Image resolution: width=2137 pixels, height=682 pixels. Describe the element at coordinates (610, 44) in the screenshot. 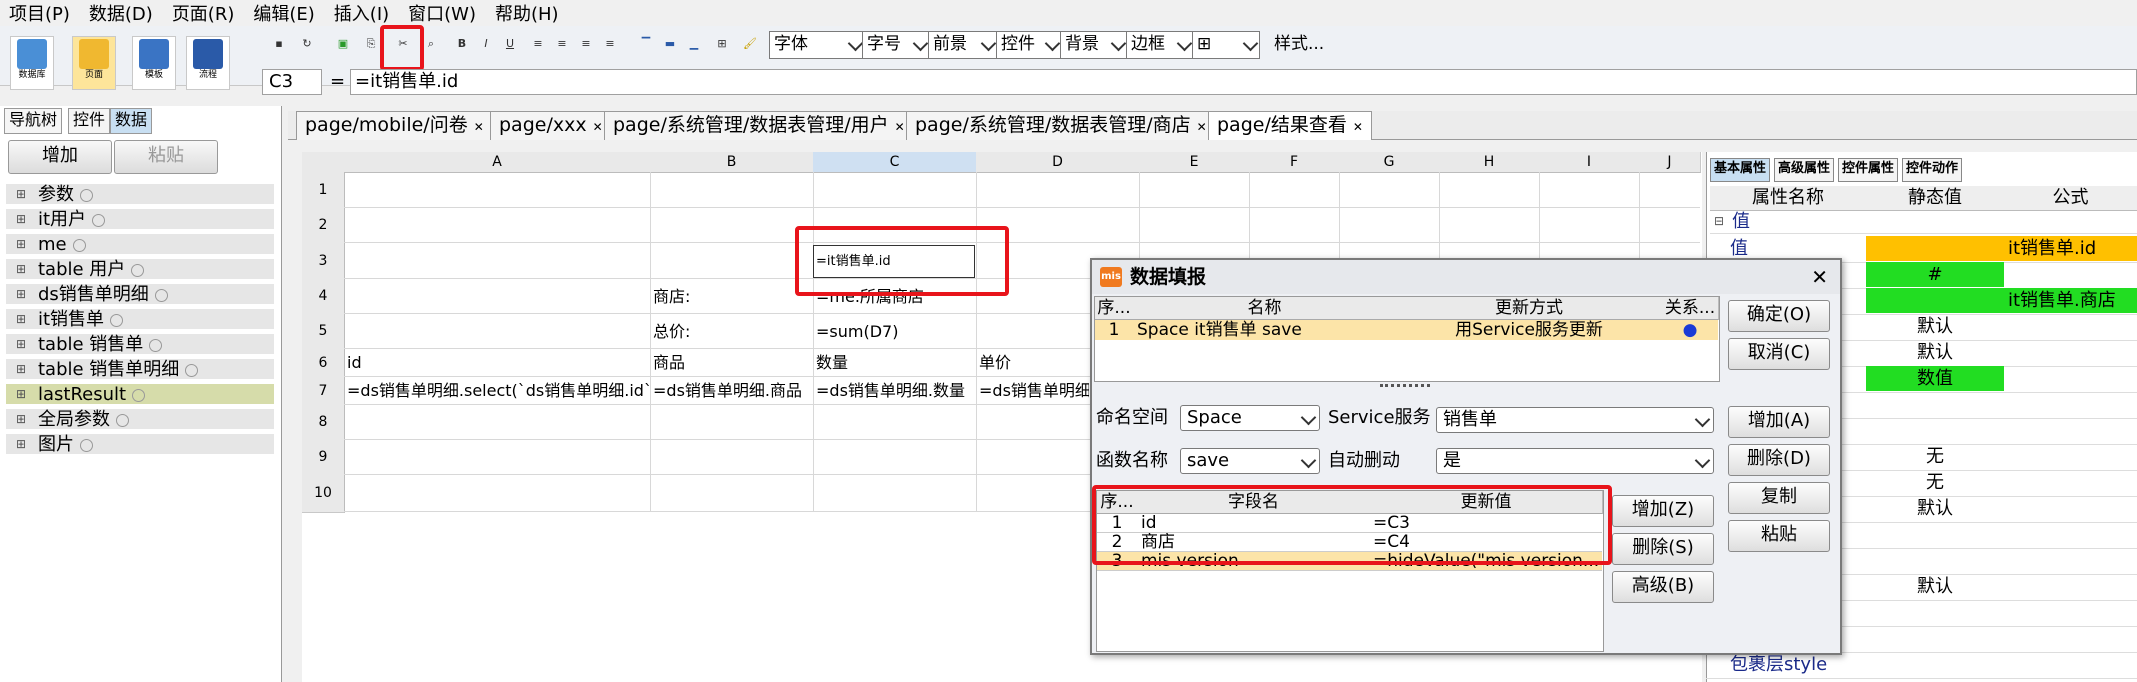

I see `justify-icon: ≡` at that location.